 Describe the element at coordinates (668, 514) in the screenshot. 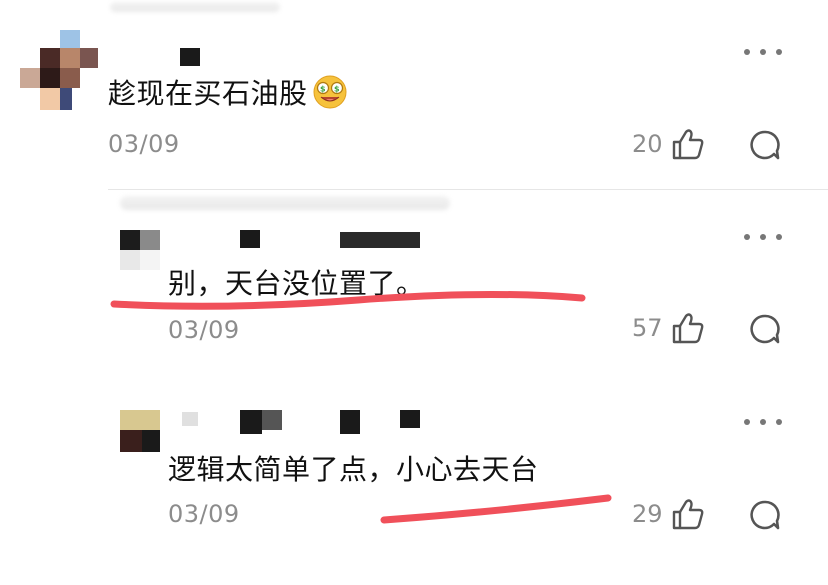

I see `like-button: 29` at that location.